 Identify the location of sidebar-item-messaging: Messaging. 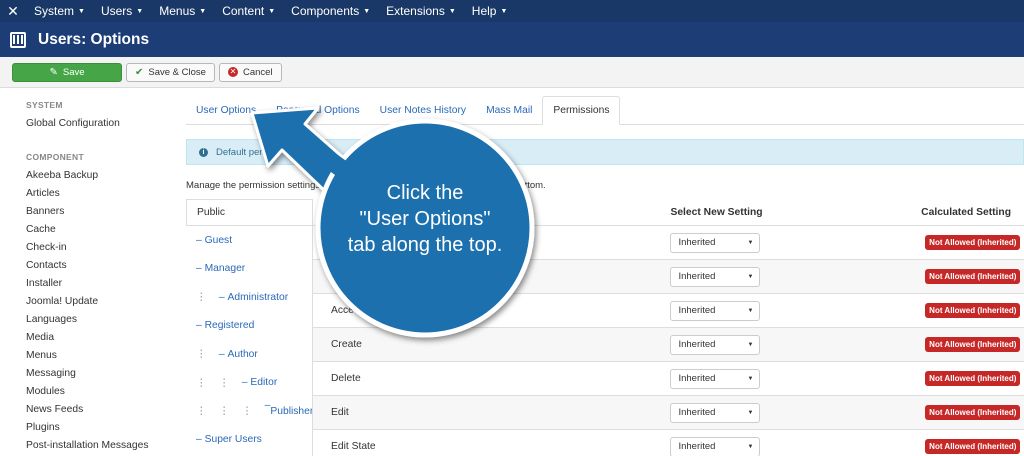
(101, 373).